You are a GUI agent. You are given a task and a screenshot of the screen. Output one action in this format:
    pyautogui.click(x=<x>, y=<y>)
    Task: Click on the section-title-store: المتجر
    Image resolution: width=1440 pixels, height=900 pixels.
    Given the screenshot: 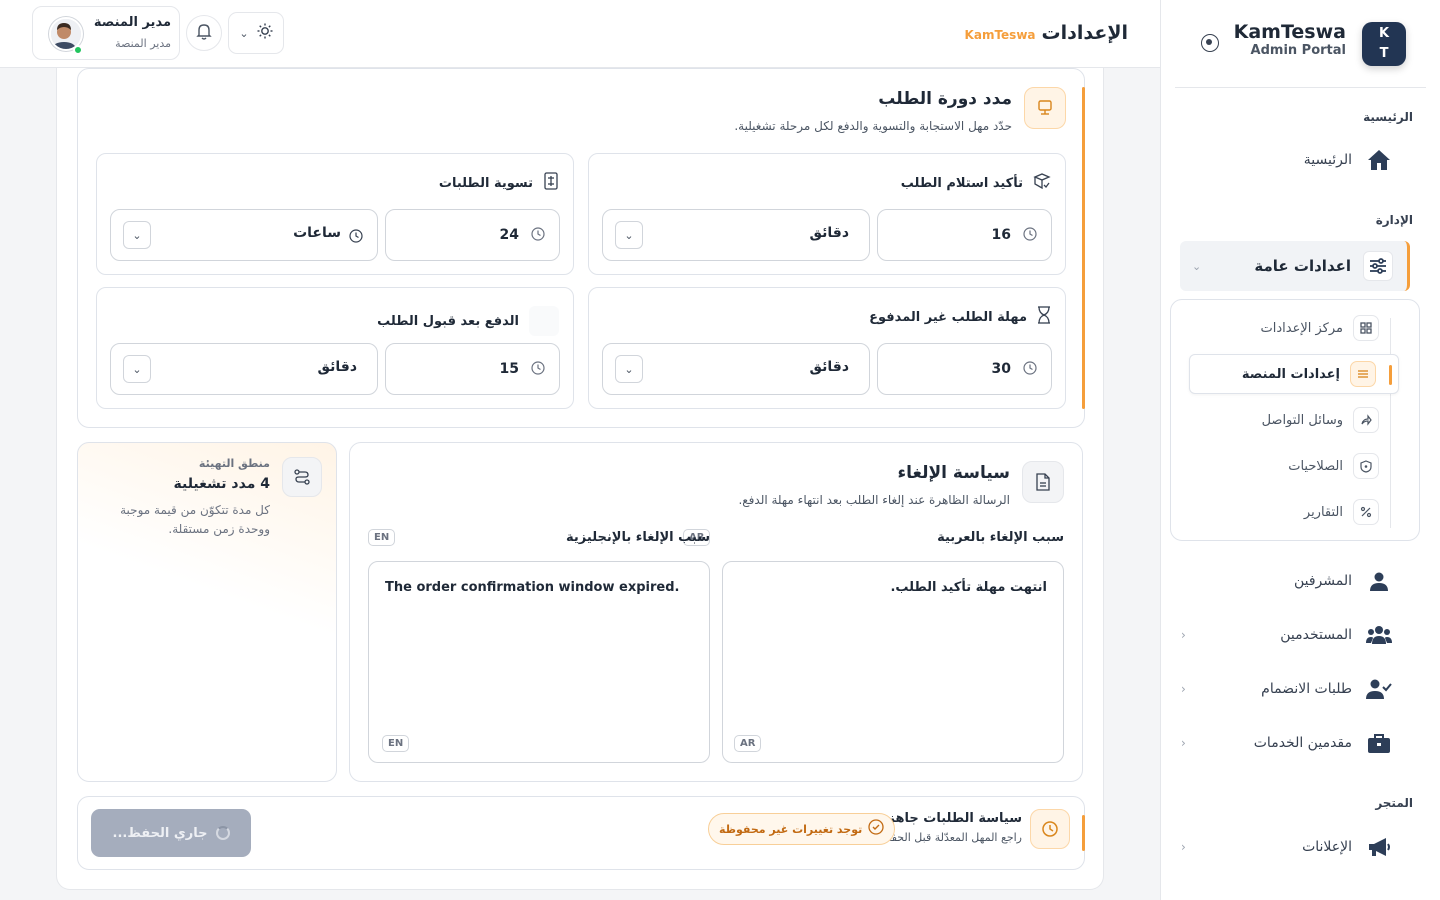 What is the action you would take?
    pyautogui.click(x=1394, y=803)
    